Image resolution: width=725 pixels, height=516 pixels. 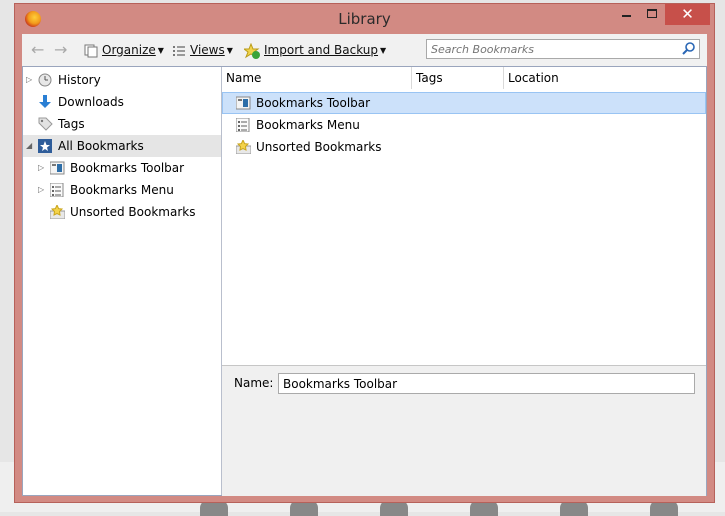 I want to click on close-button: ✕, so click(x=687, y=14).